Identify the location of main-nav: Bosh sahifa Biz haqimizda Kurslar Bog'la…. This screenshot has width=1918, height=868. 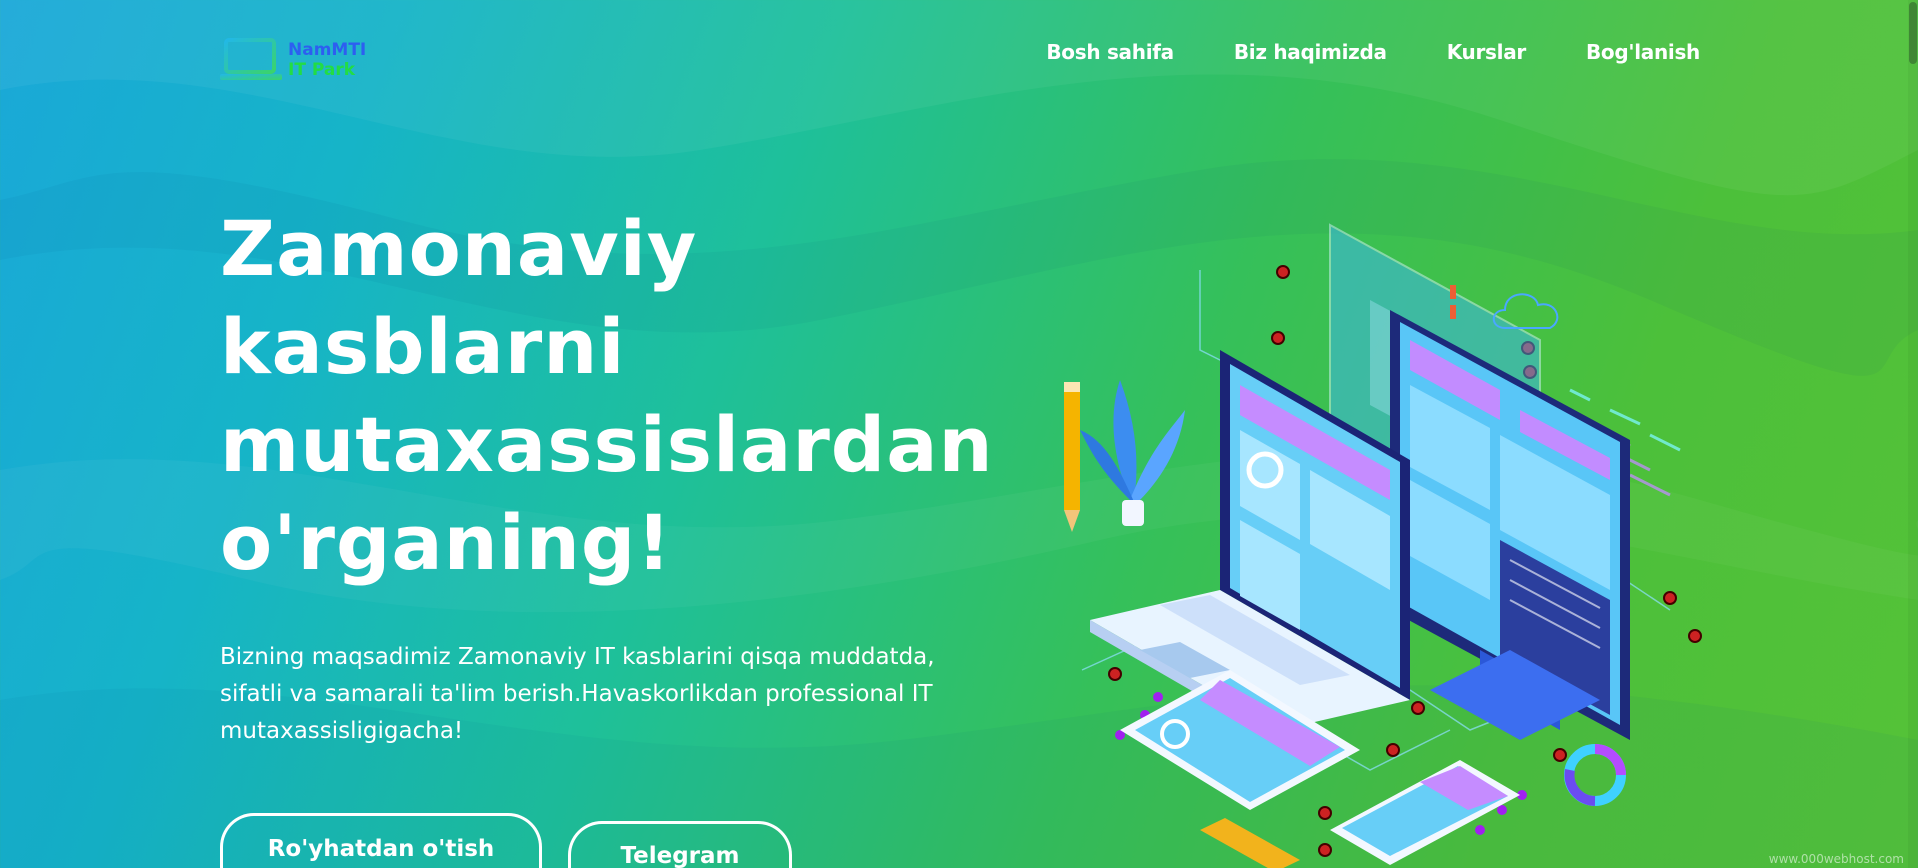
(1373, 52).